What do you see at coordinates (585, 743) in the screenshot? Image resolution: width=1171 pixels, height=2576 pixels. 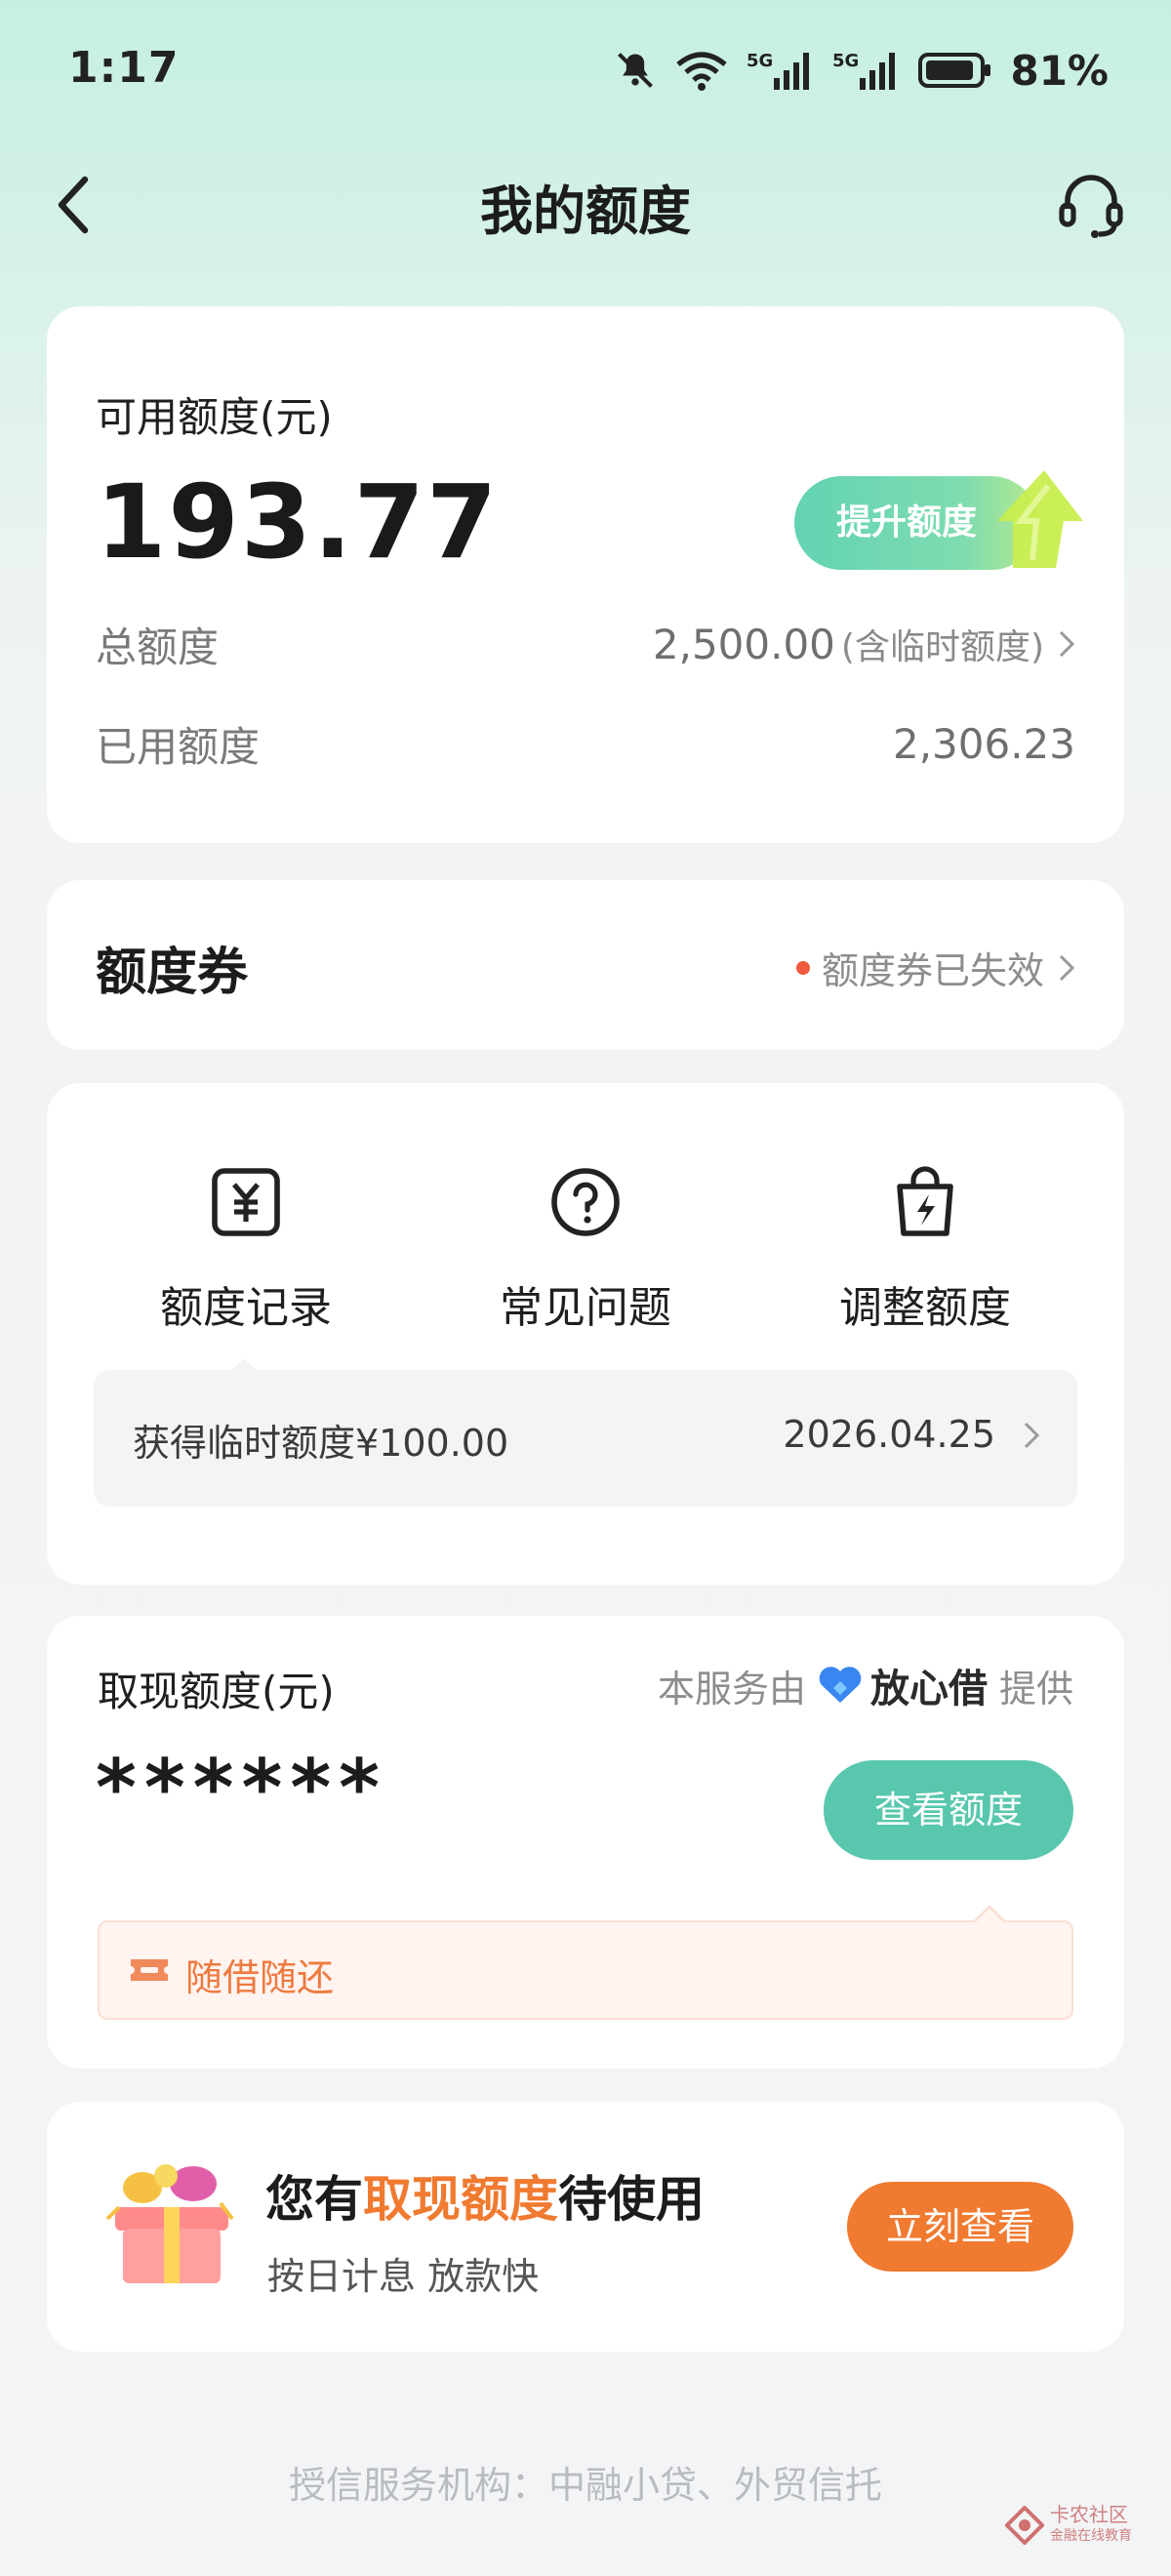 I see `used-credit-row: 已用额度 2,306.23` at bounding box center [585, 743].